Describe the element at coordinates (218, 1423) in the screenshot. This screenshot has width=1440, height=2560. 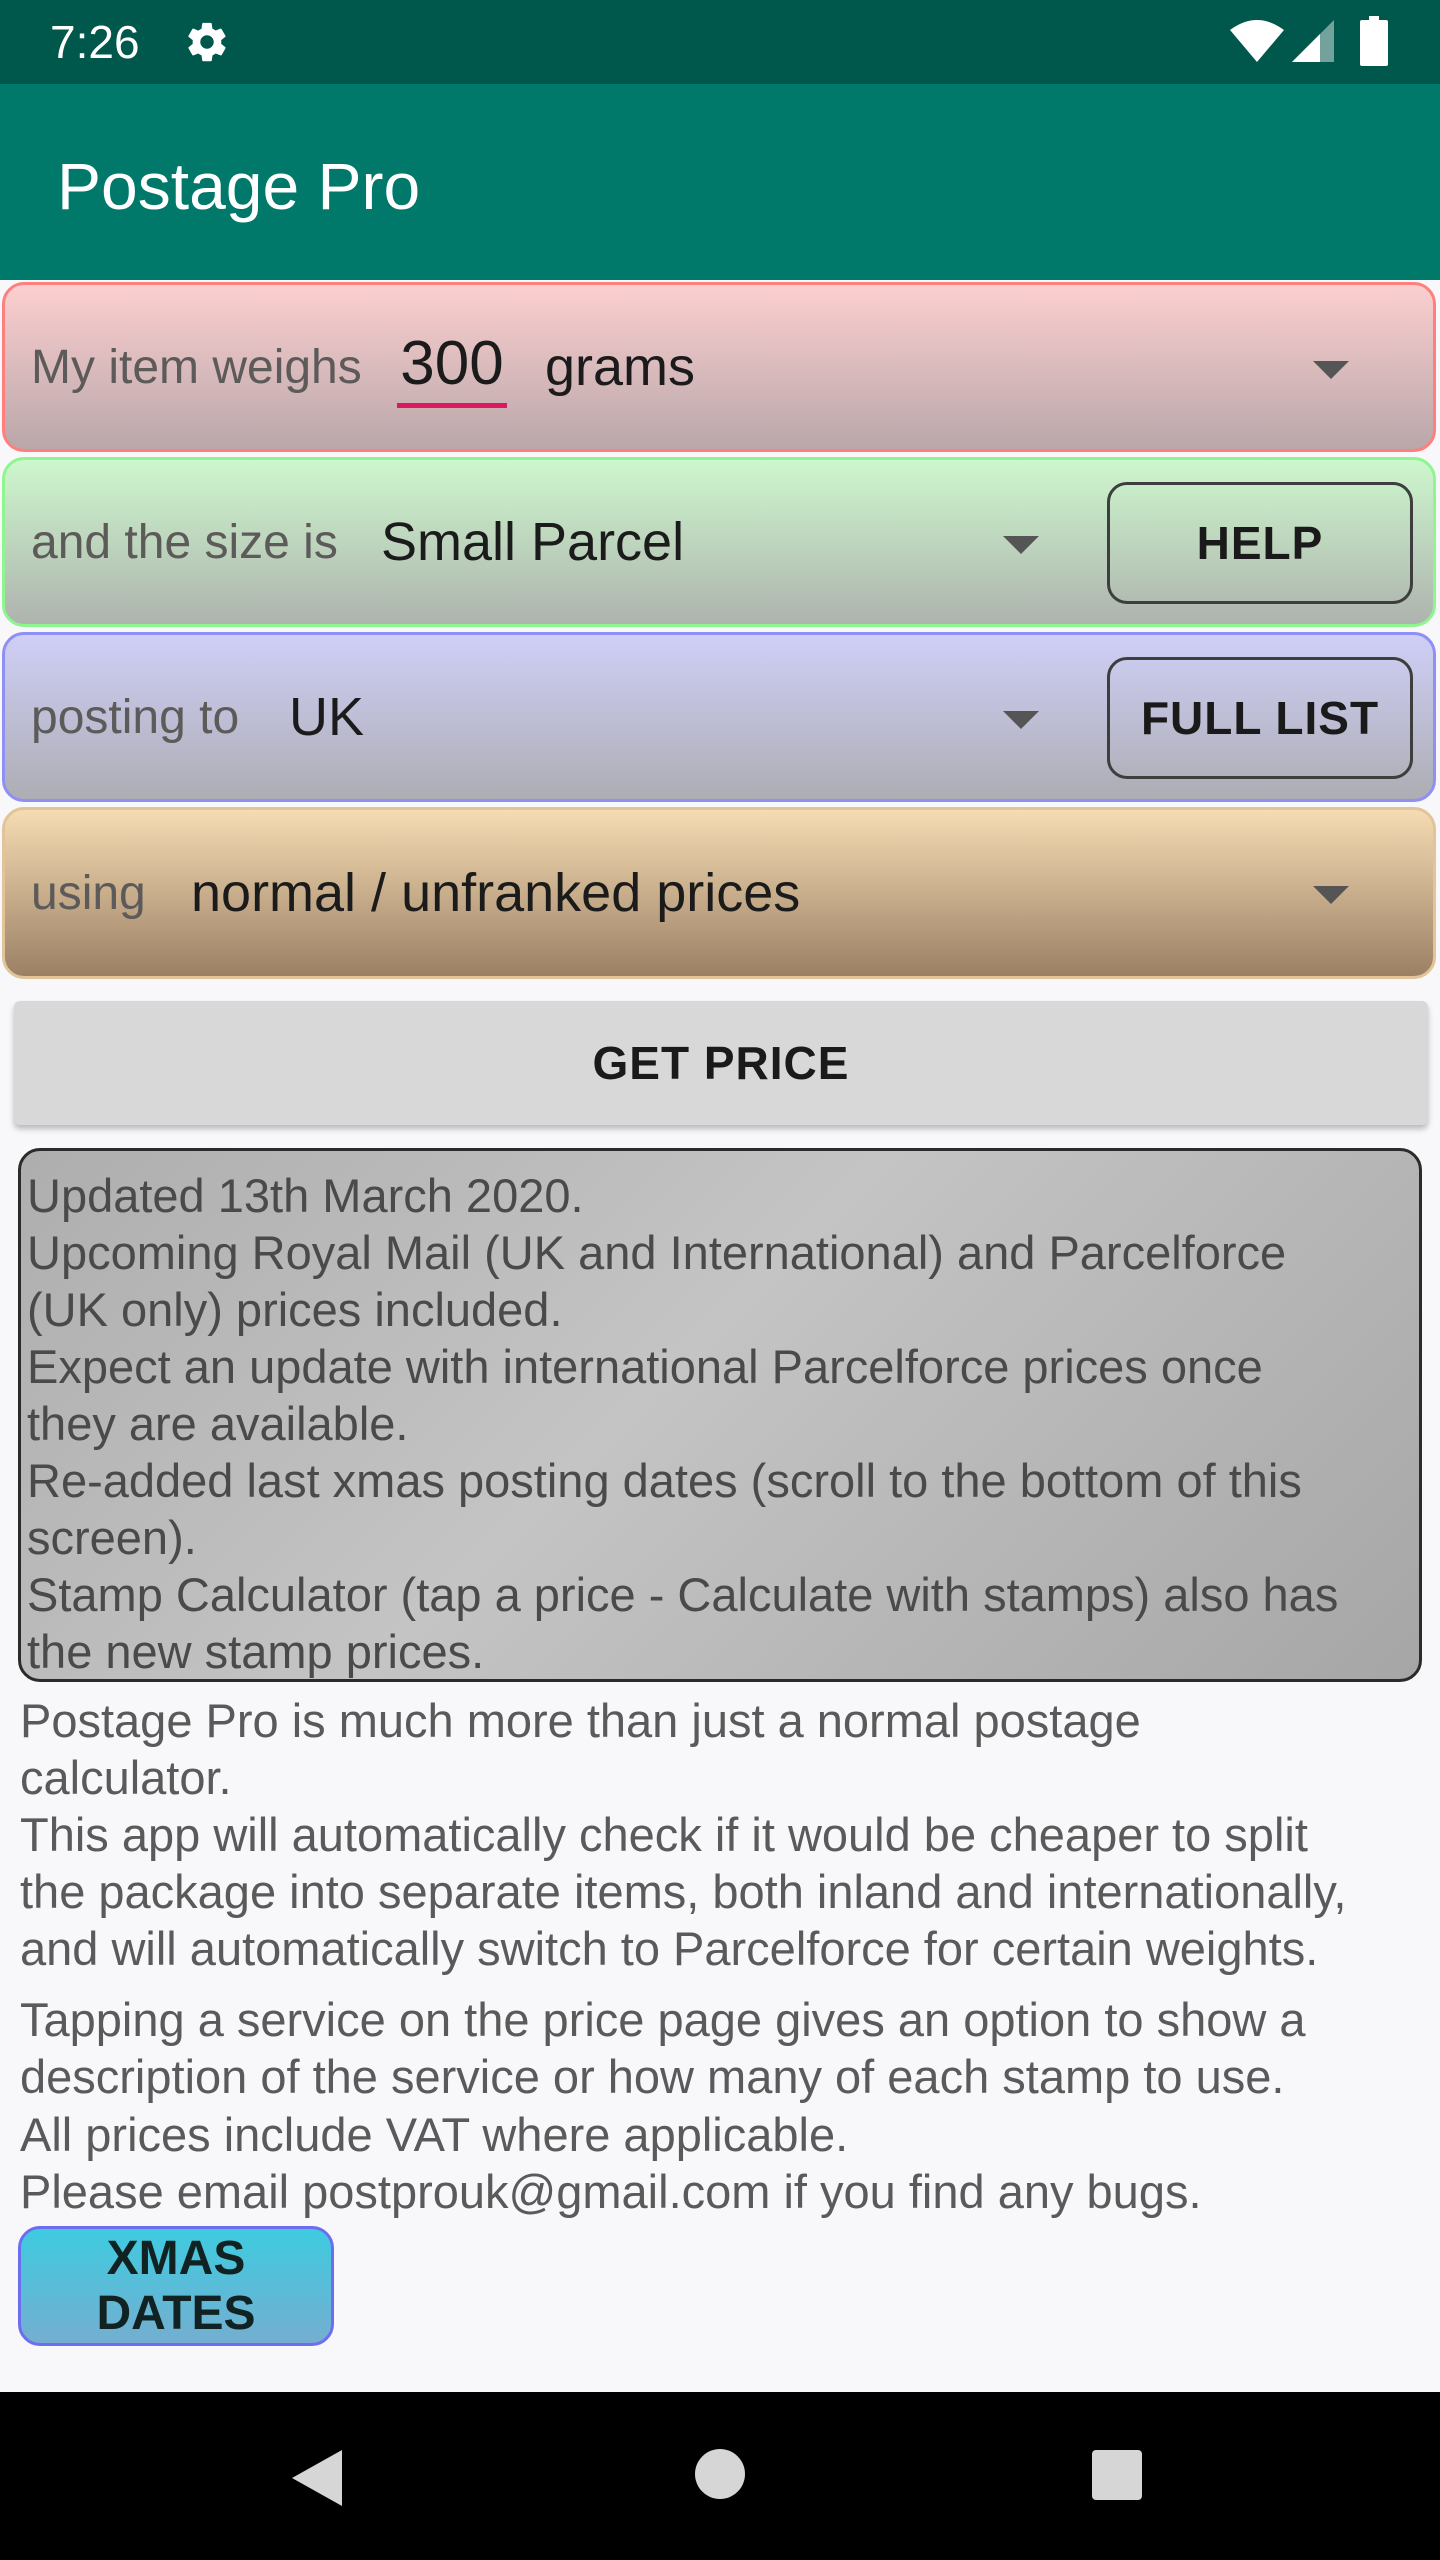
I see `news-line: they are available.` at that location.